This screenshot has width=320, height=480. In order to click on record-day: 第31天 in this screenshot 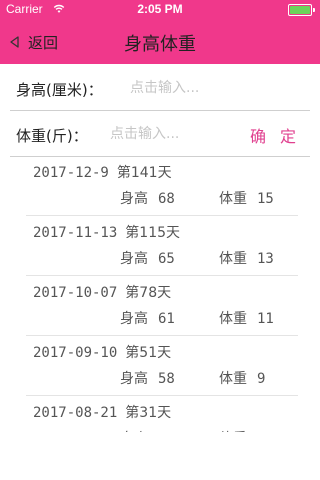, I will do `click(148, 413)`.